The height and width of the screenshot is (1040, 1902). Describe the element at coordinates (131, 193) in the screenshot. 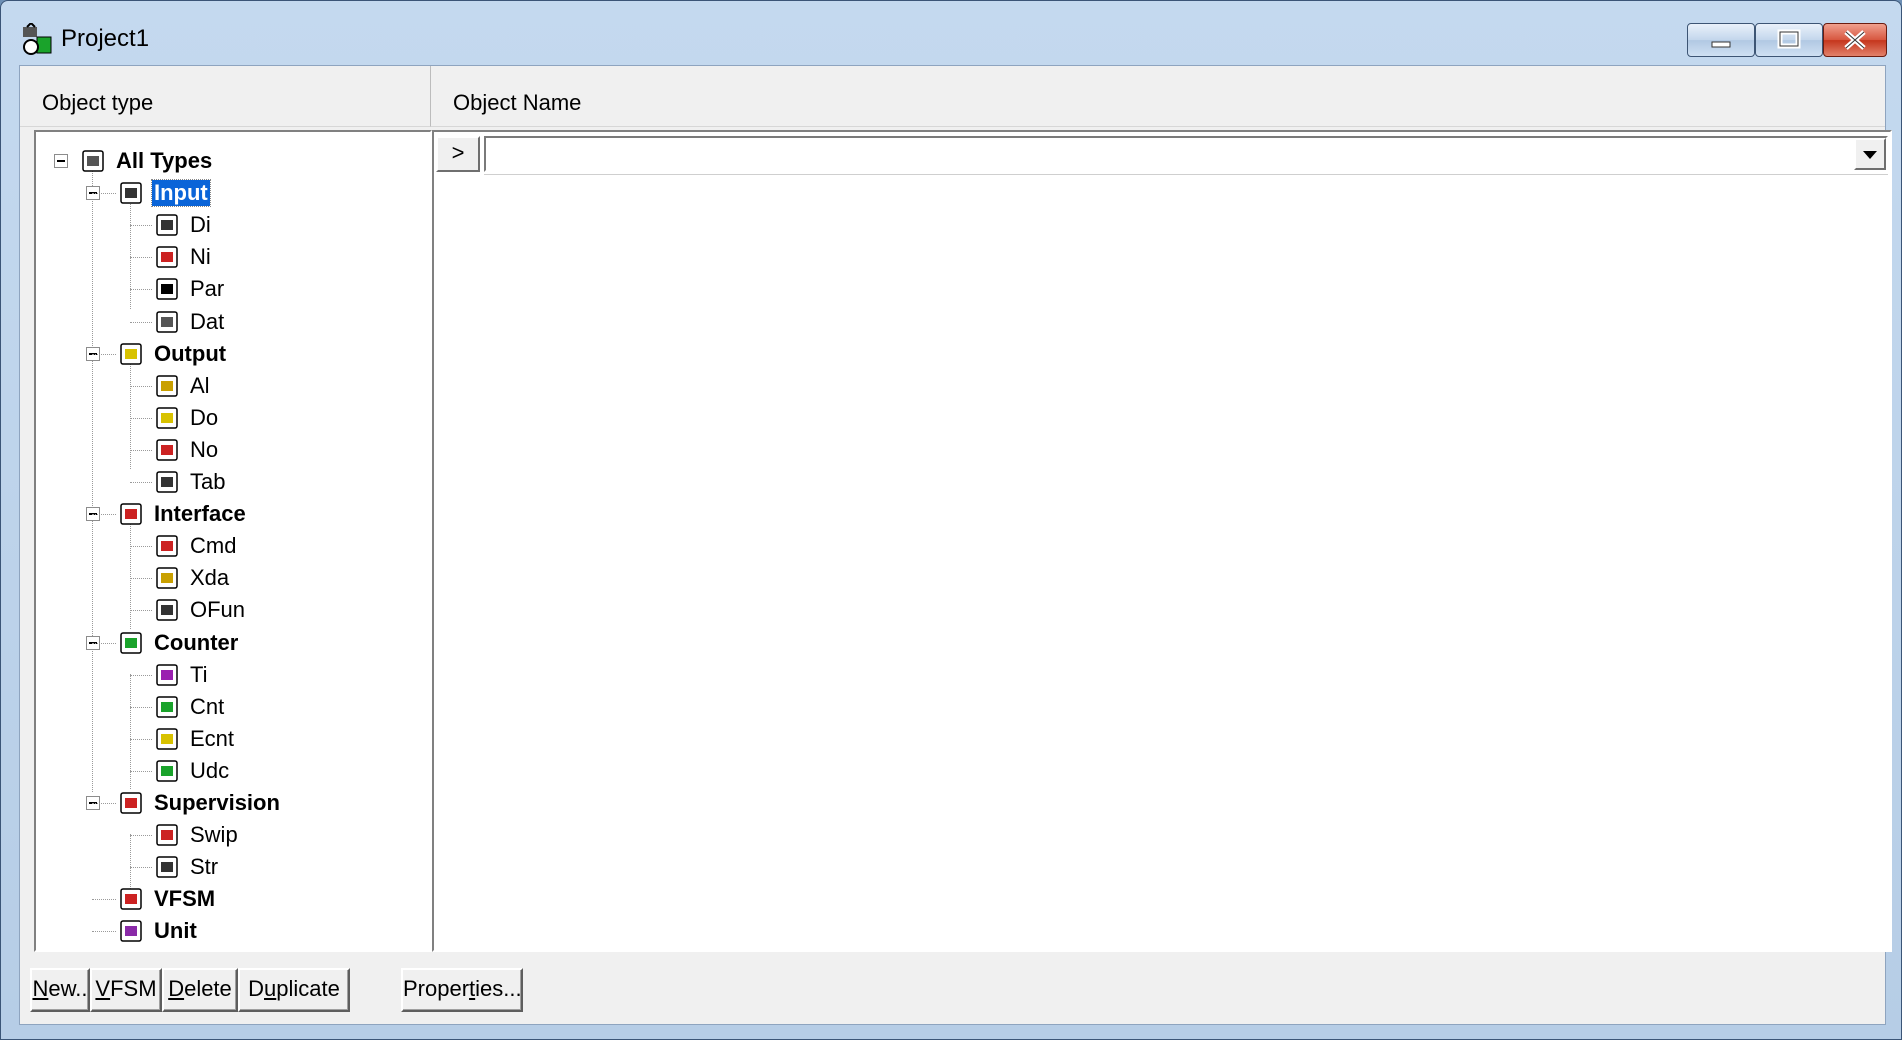

I see `input-switch-icon` at that location.